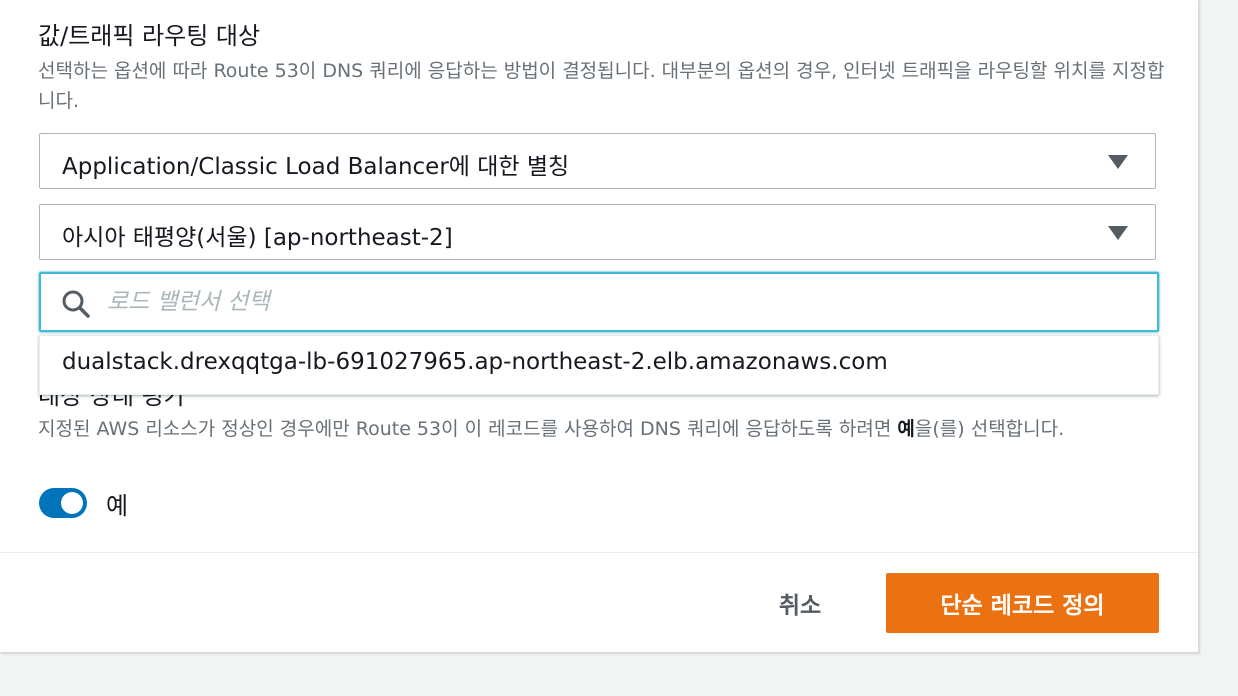 The image size is (1238, 696). Describe the element at coordinates (597, 232) in the screenshot. I see `region-select: 아시아 태평양(서울) [ap-northeast-2]` at that location.